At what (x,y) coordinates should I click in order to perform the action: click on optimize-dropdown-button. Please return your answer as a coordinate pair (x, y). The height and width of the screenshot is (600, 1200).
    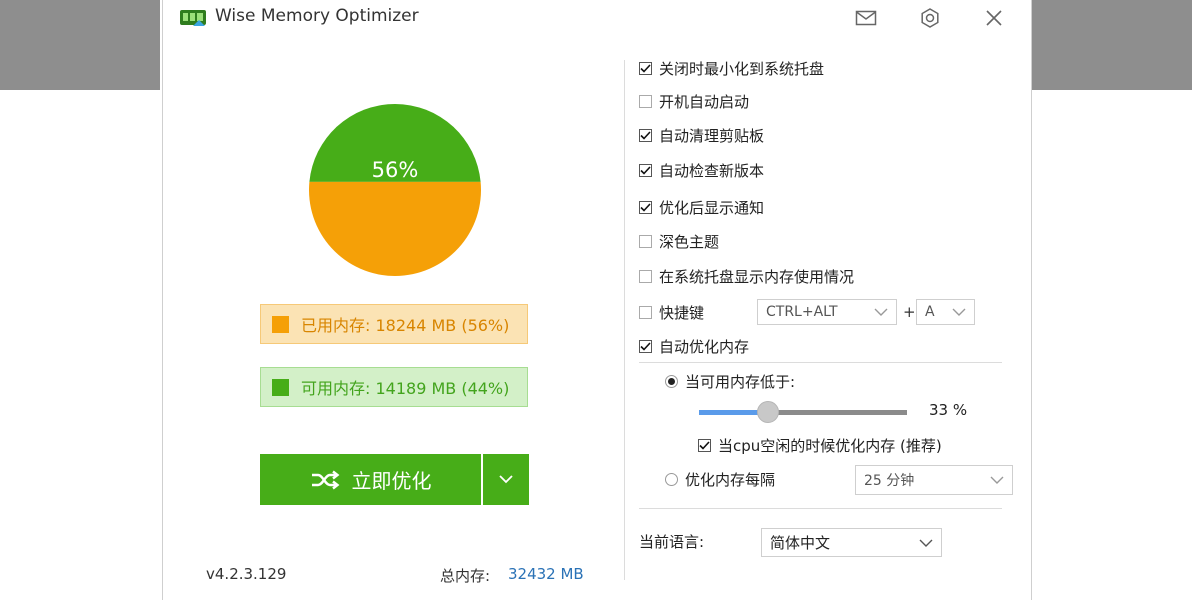
    Looking at the image, I should click on (506, 479).